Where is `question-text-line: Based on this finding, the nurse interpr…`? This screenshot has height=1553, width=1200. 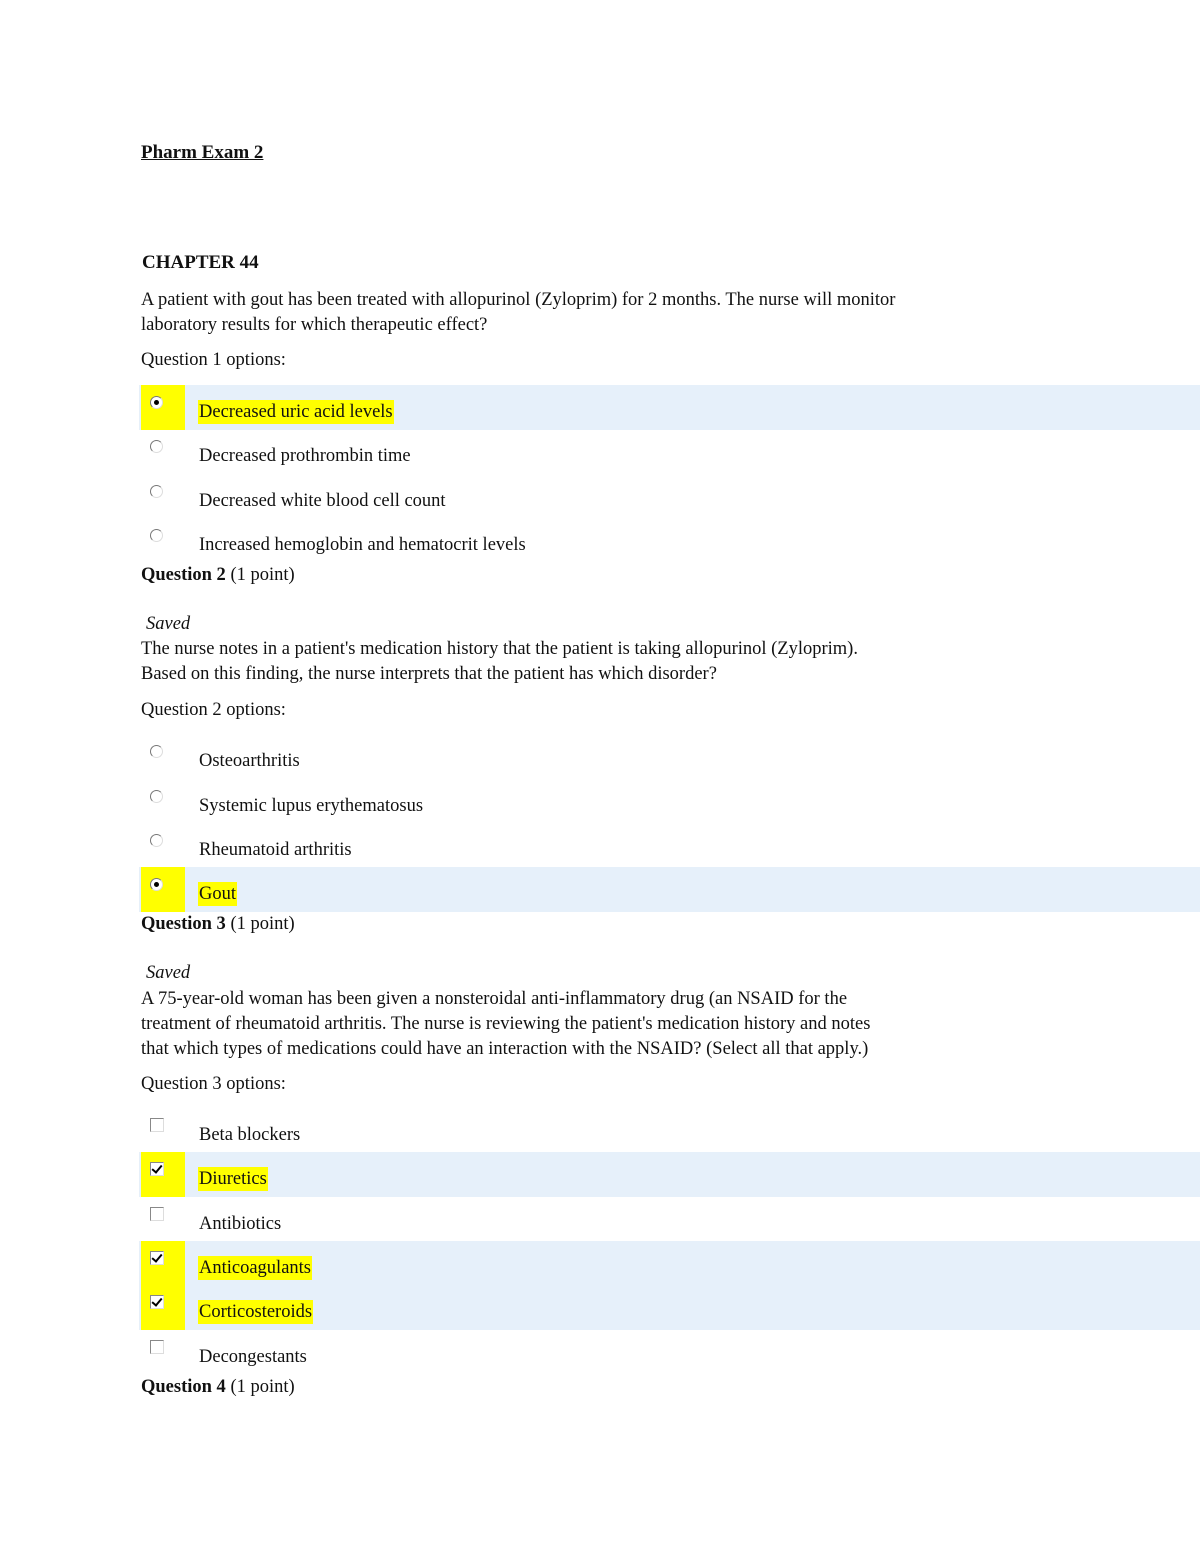
question-text-line: Based on this finding, the nurse interpr… is located at coordinates (429, 674).